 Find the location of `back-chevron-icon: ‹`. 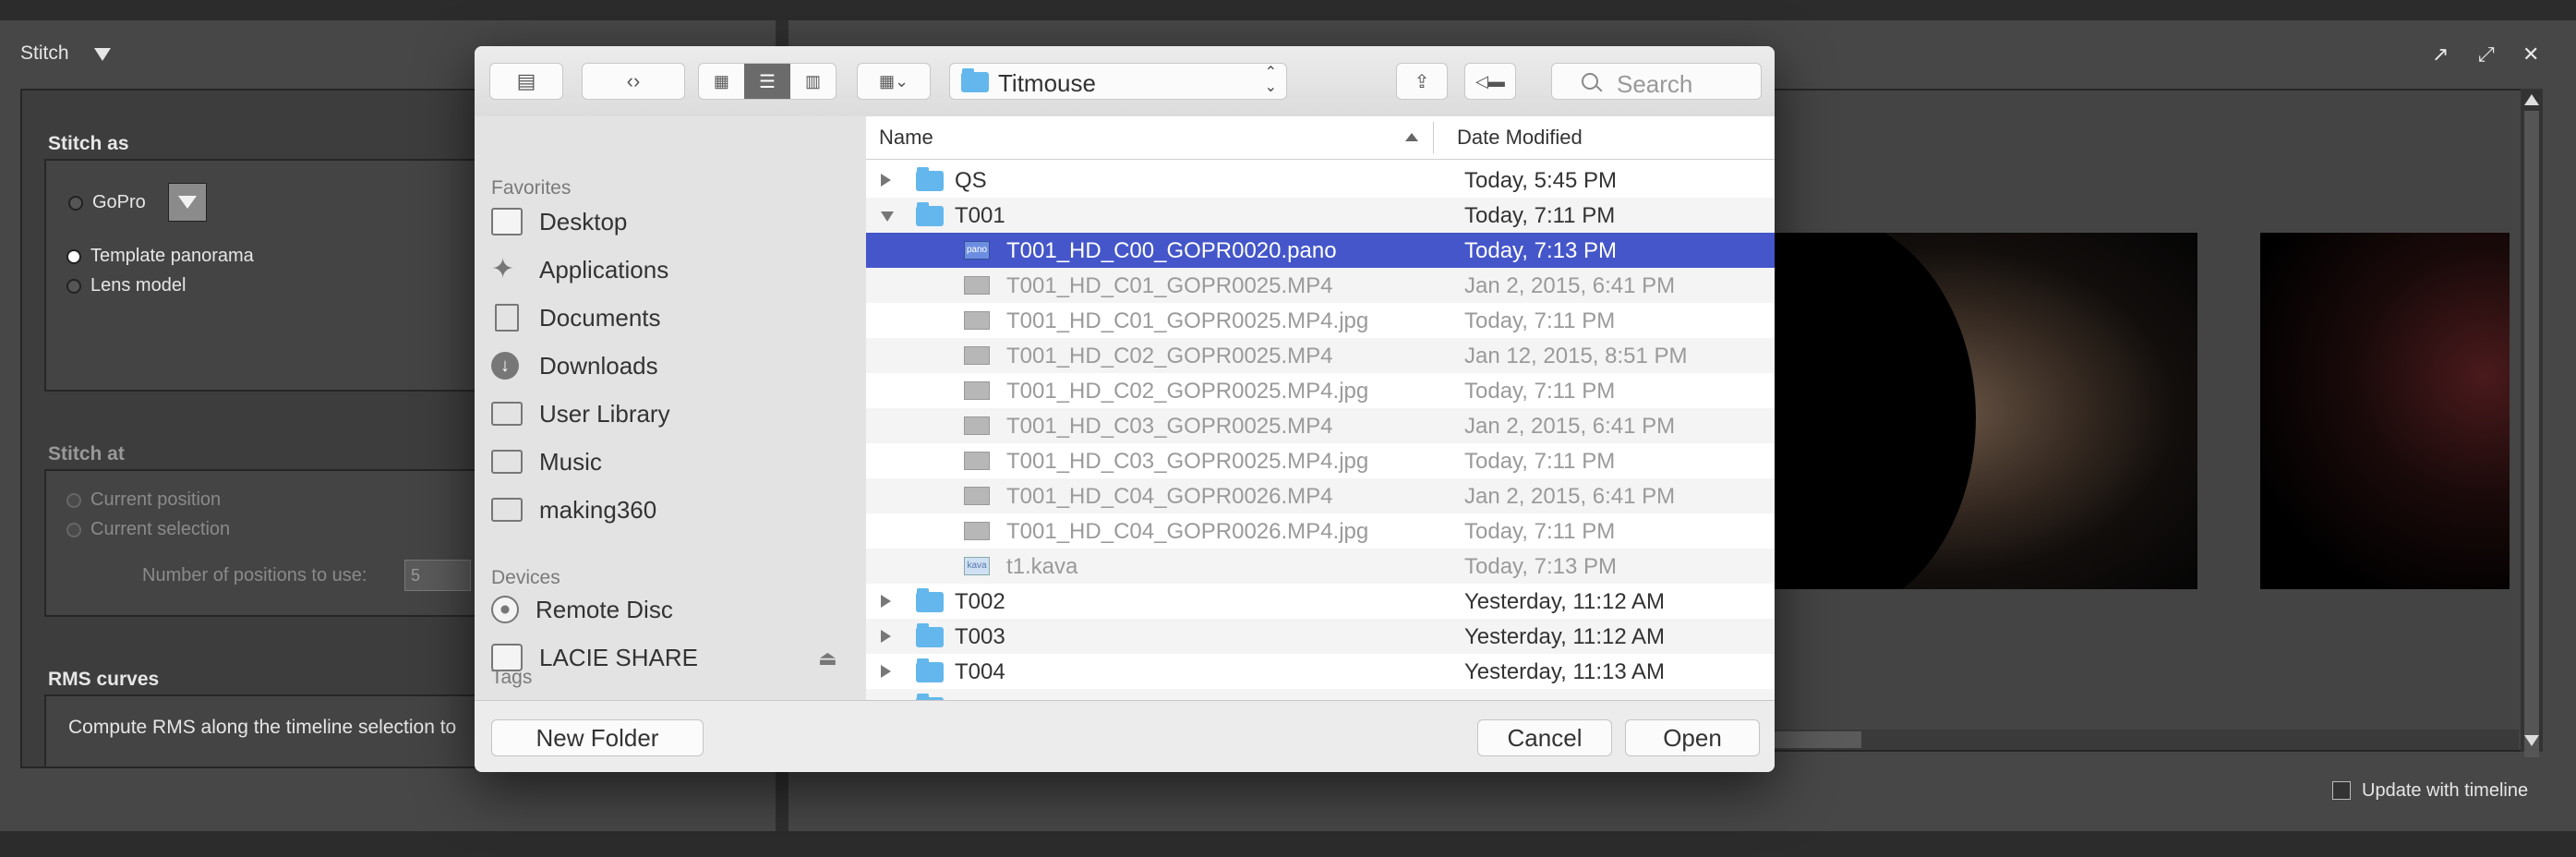

back-chevron-icon: ‹ is located at coordinates (630, 81).